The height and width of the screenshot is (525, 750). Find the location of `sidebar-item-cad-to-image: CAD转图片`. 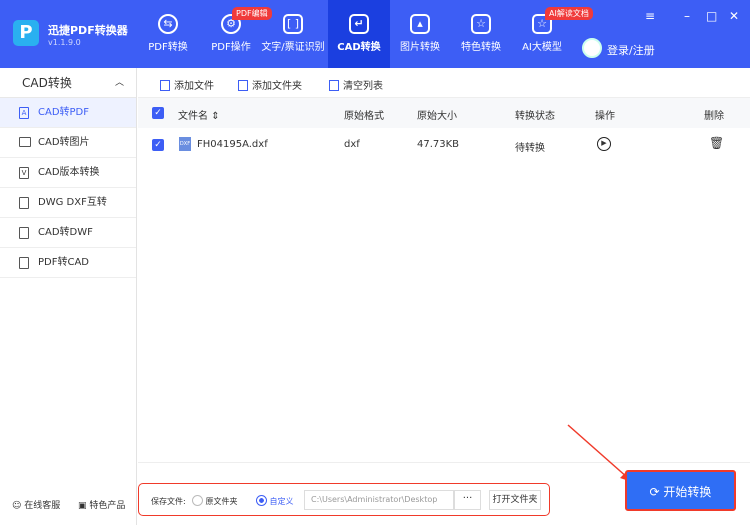

sidebar-item-cad-to-image: CAD转图片 is located at coordinates (68, 143).